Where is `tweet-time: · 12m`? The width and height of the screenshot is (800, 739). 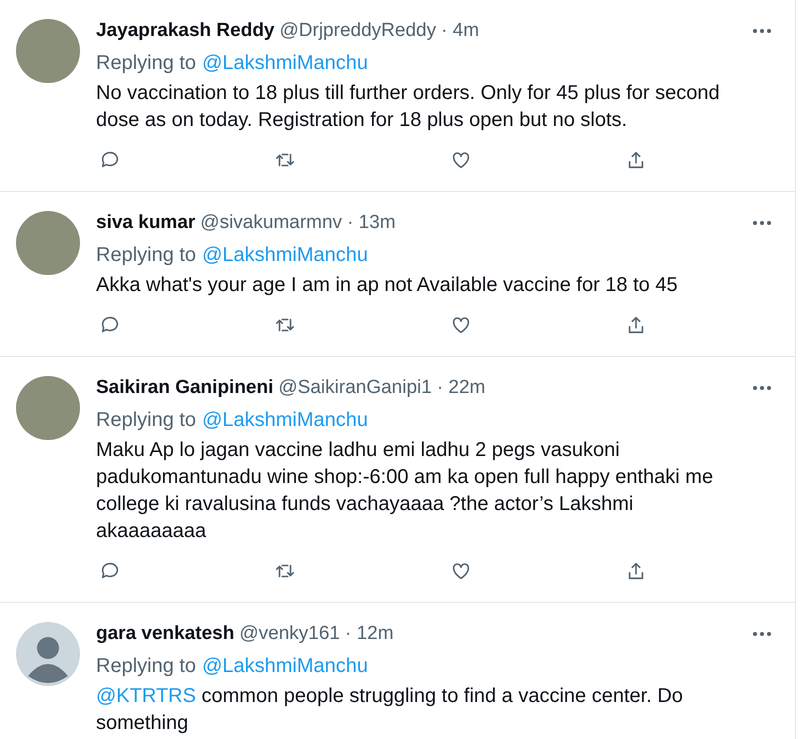 tweet-time: · 12m is located at coordinates (369, 634).